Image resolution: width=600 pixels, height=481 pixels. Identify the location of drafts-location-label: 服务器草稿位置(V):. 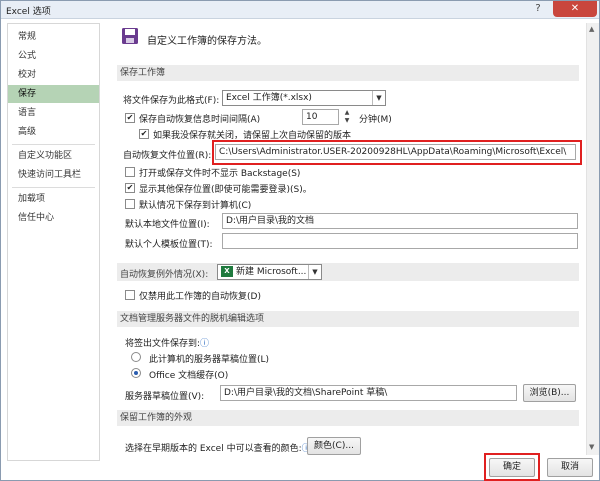
(165, 397).